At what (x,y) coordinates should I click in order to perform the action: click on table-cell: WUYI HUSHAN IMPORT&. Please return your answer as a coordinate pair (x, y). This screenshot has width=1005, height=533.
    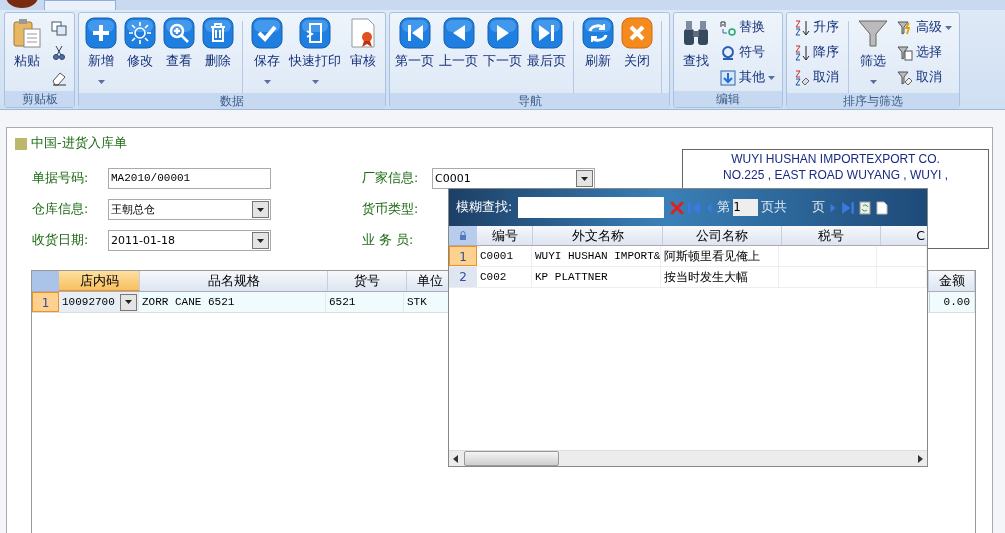
    Looking at the image, I should click on (596, 256).